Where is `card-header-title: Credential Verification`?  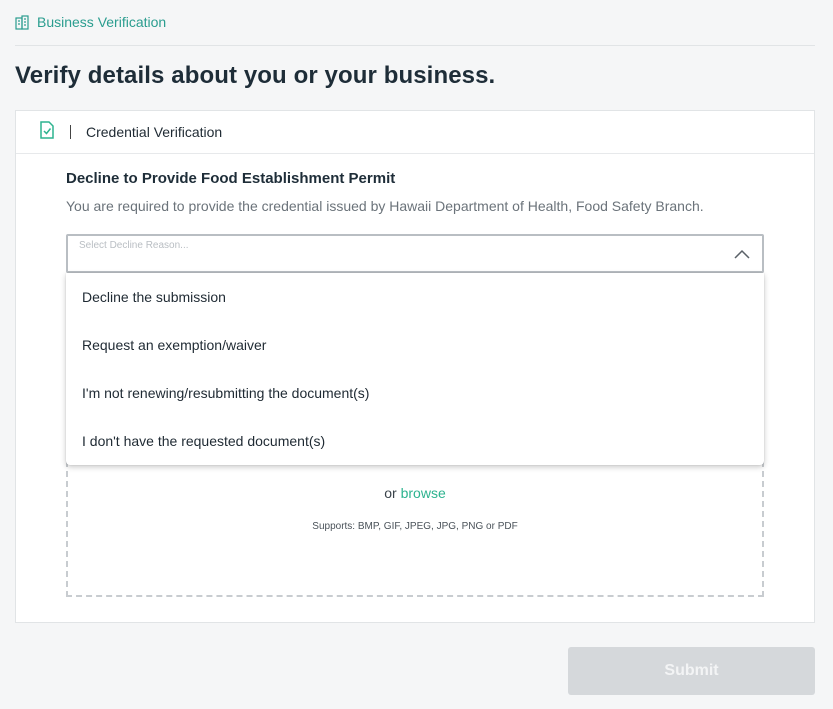 card-header-title: Credential Verification is located at coordinates (154, 132).